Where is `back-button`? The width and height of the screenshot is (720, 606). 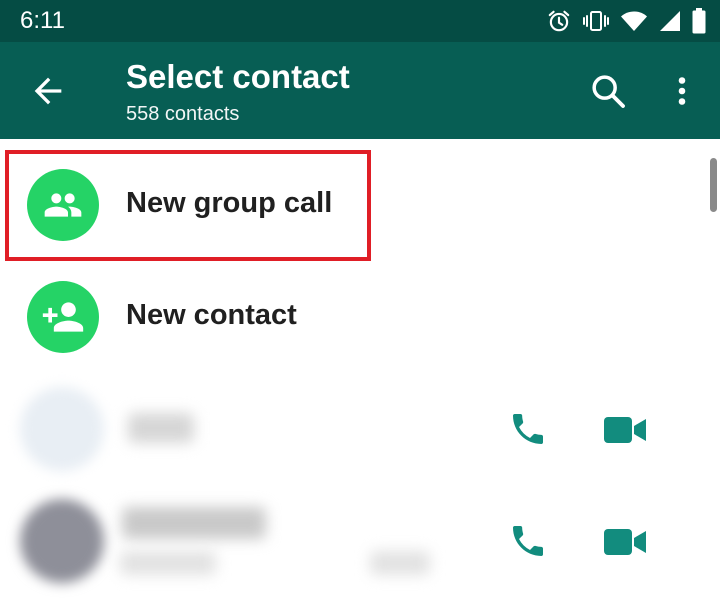 back-button is located at coordinates (48, 91).